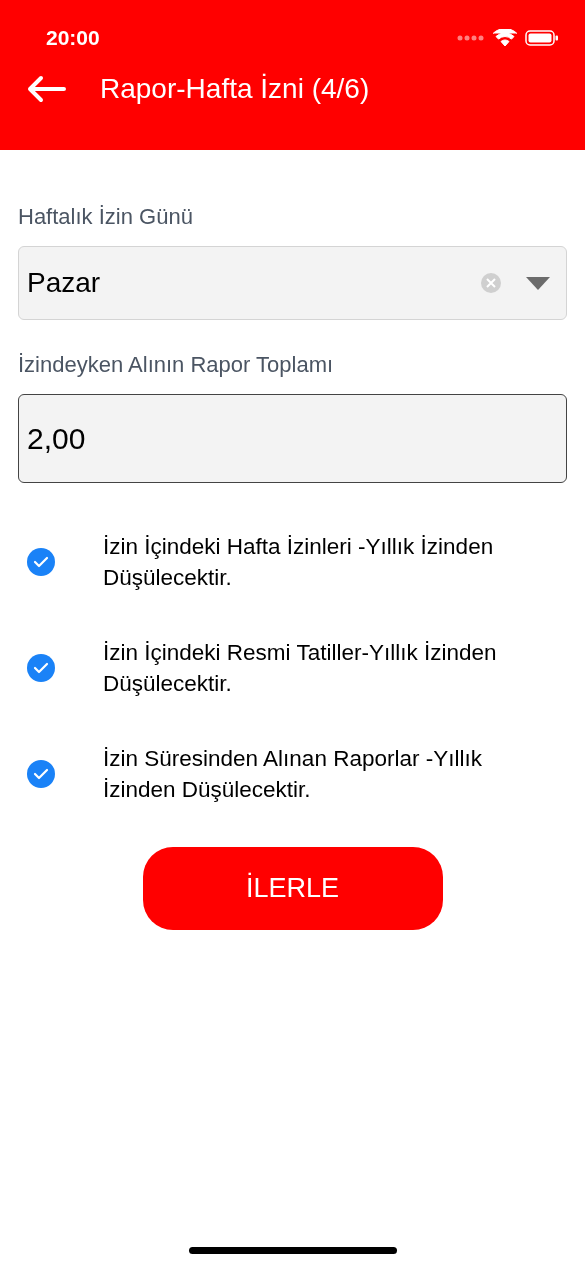 The height and width of the screenshot is (1266, 585). I want to click on field-label: Haftalık İzin Günü, so click(106, 217).